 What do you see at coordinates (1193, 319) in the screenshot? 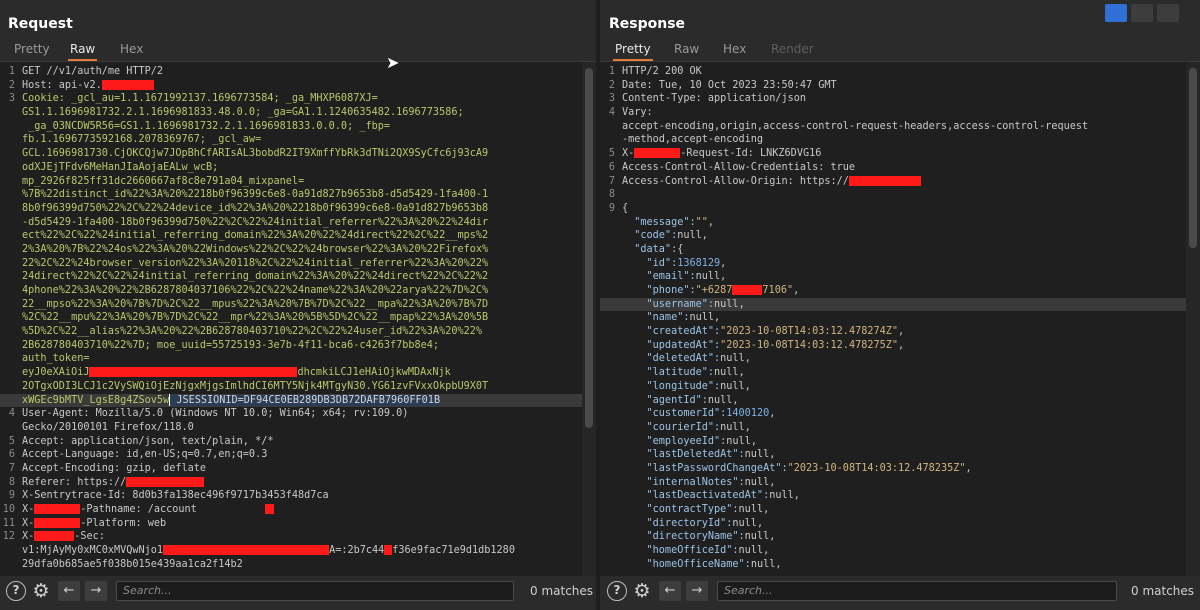
I see `response-scrollbar` at bounding box center [1193, 319].